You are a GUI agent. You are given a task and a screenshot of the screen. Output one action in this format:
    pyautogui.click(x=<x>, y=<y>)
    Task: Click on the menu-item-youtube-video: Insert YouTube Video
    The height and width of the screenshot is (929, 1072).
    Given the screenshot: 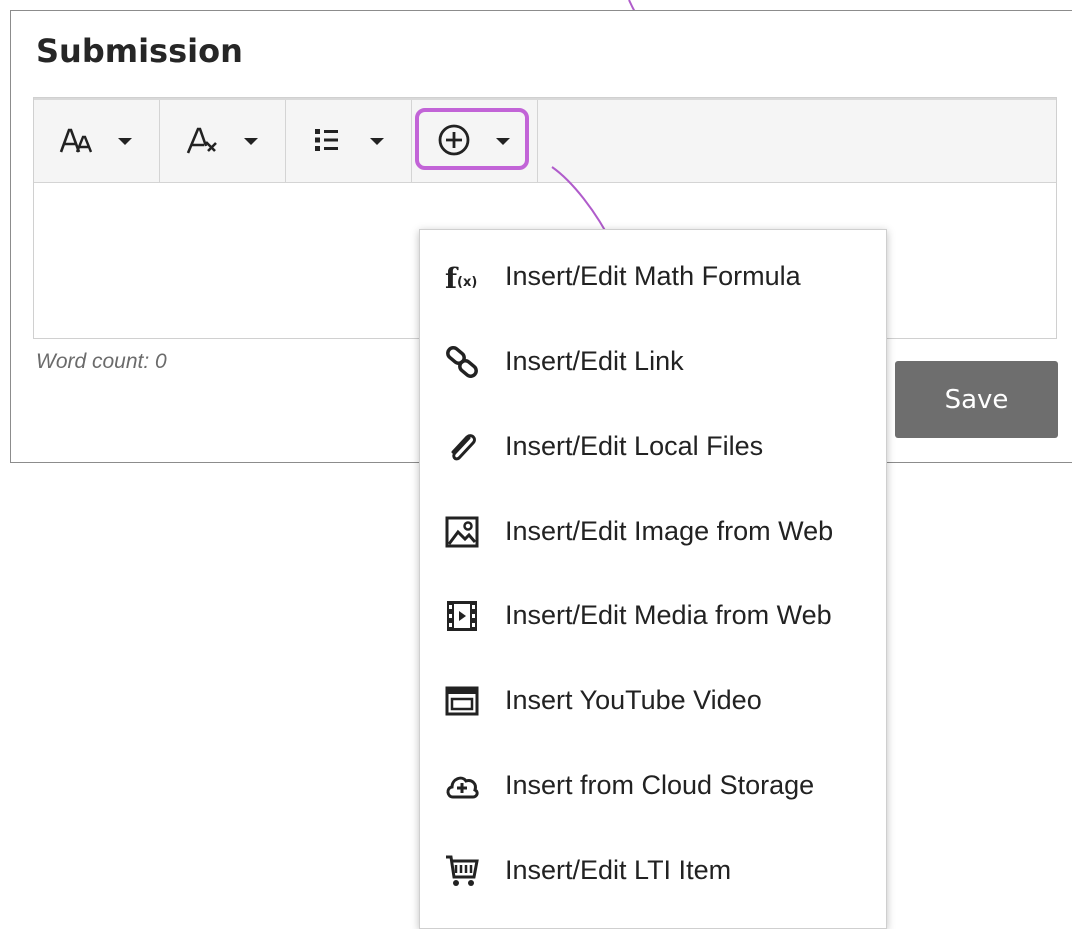 What is the action you would take?
    pyautogui.click(x=653, y=701)
    